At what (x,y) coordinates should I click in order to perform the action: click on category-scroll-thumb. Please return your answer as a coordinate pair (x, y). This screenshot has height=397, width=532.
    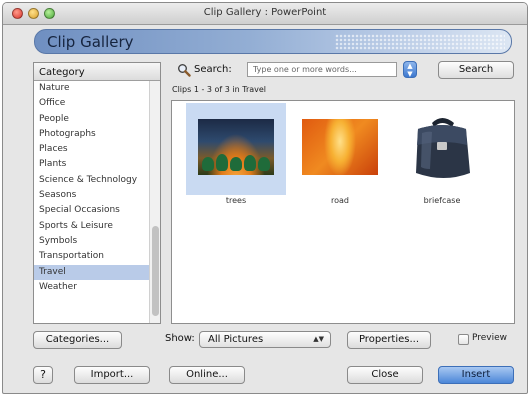
    Looking at the image, I should click on (155, 271).